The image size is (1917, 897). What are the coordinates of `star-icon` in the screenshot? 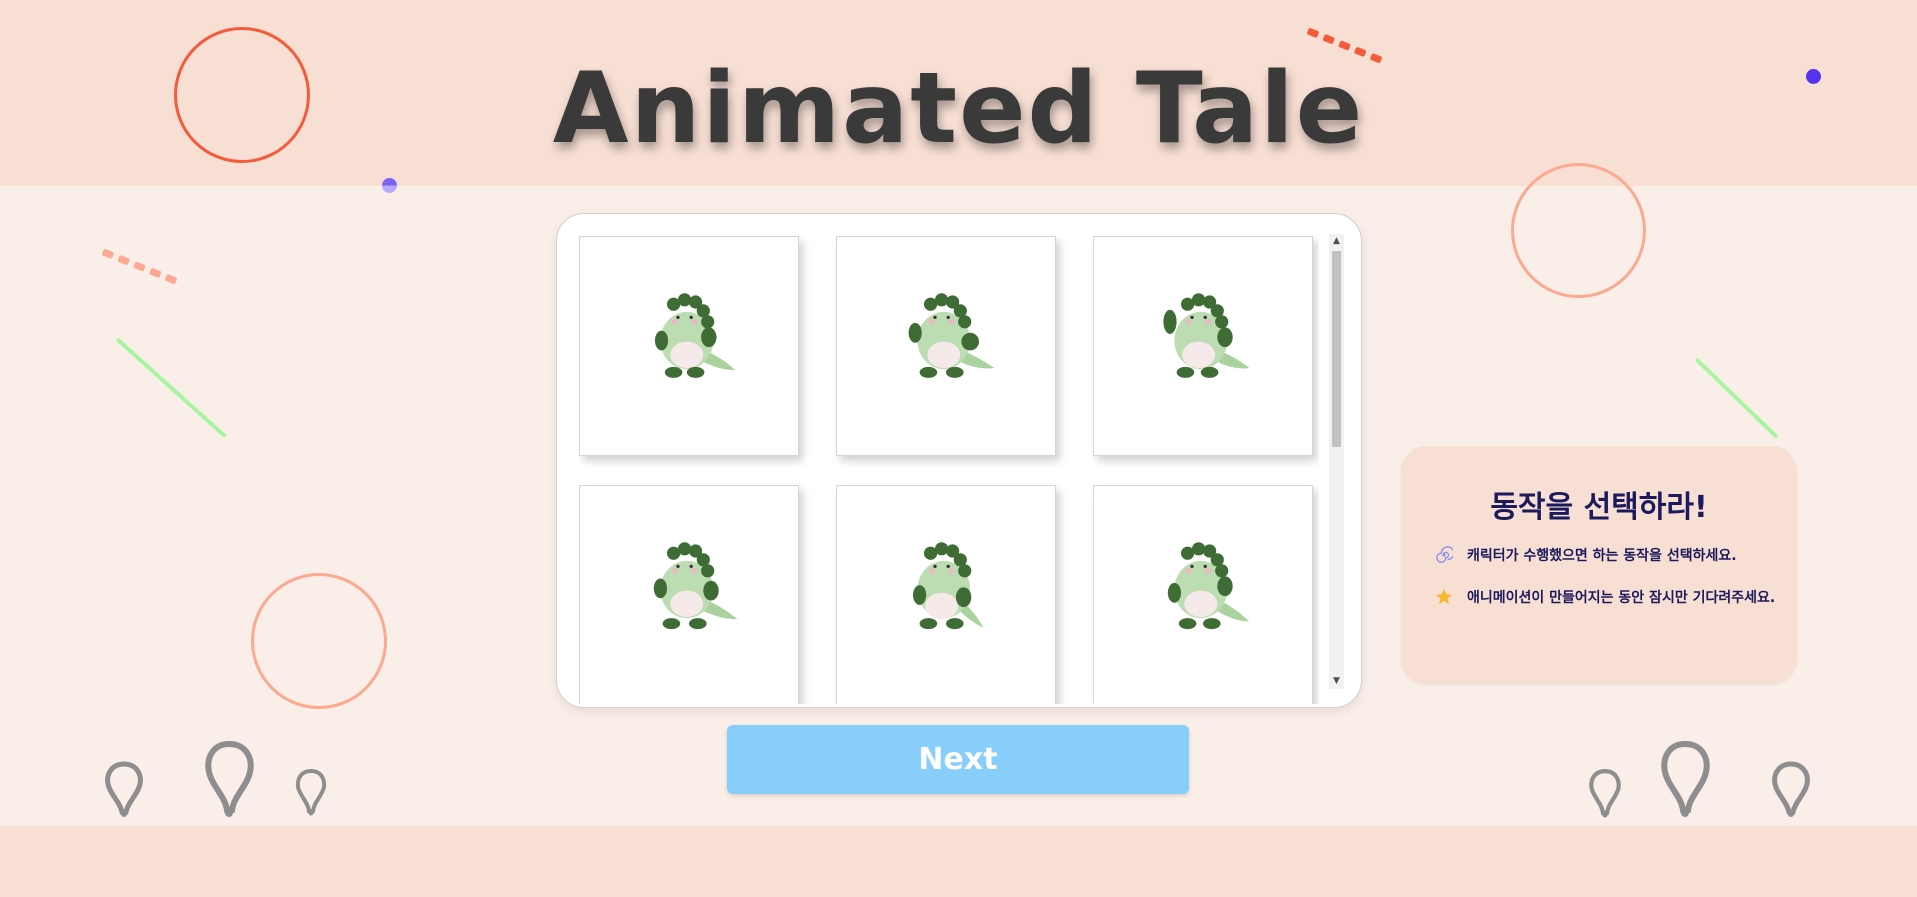 It's located at (1444, 596).